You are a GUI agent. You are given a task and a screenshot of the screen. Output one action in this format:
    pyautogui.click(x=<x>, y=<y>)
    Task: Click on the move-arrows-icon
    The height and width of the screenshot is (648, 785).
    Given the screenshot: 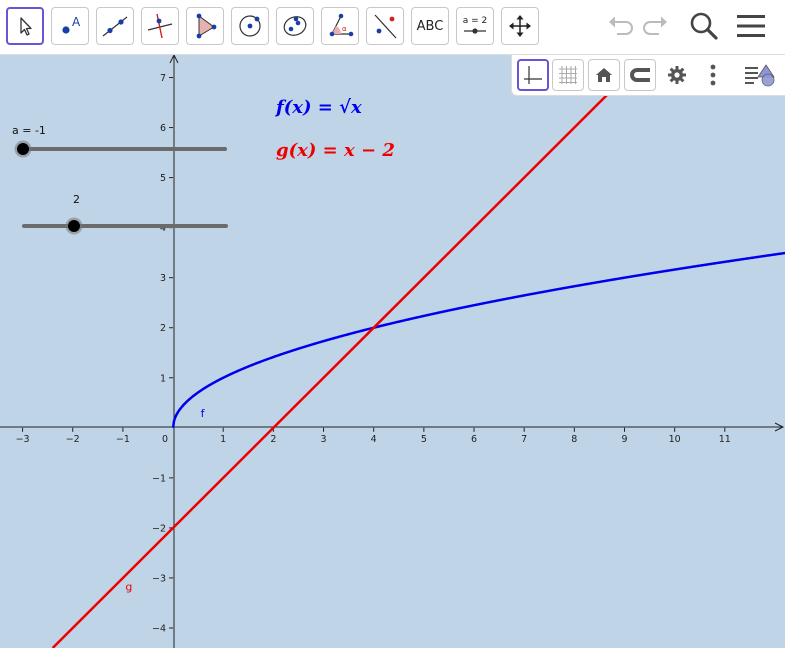 What is the action you would take?
    pyautogui.click(x=520, y=26)
    